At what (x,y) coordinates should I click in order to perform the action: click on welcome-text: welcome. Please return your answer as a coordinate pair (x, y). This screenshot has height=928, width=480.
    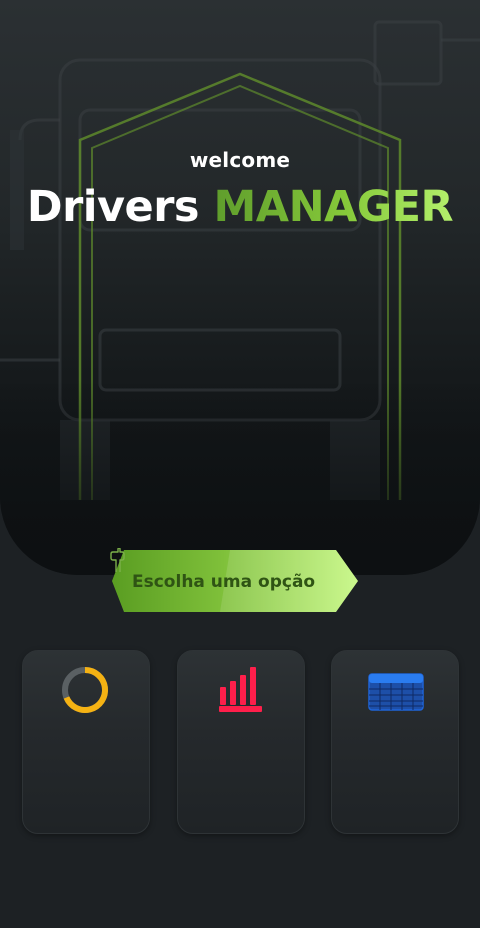
    Looking at the image, I should click on (240, 160).